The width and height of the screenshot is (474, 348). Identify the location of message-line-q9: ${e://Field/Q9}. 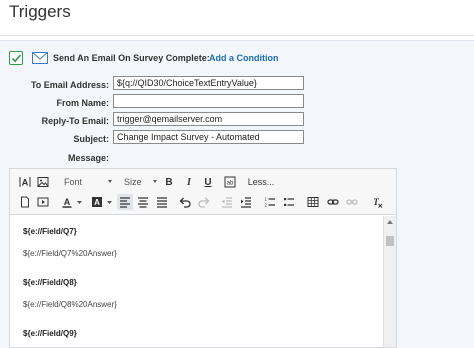
(50, 333).